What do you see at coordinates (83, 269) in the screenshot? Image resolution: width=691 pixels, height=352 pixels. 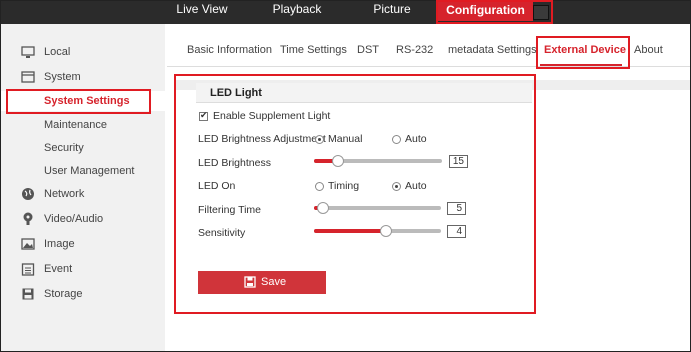 I see `sidebar-item-event: Event` at bounding box center [83, 269].